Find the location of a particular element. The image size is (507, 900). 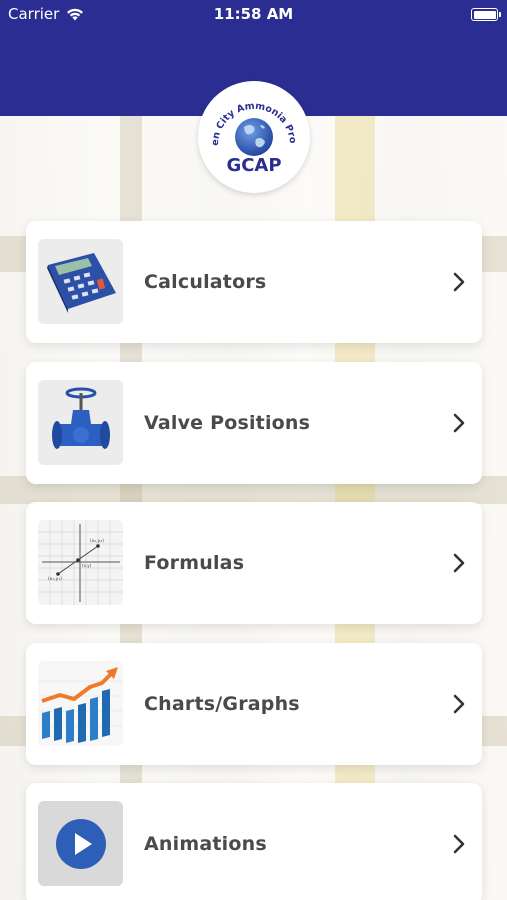

svg-text: (x,y) is located at coordinates (87, 565).